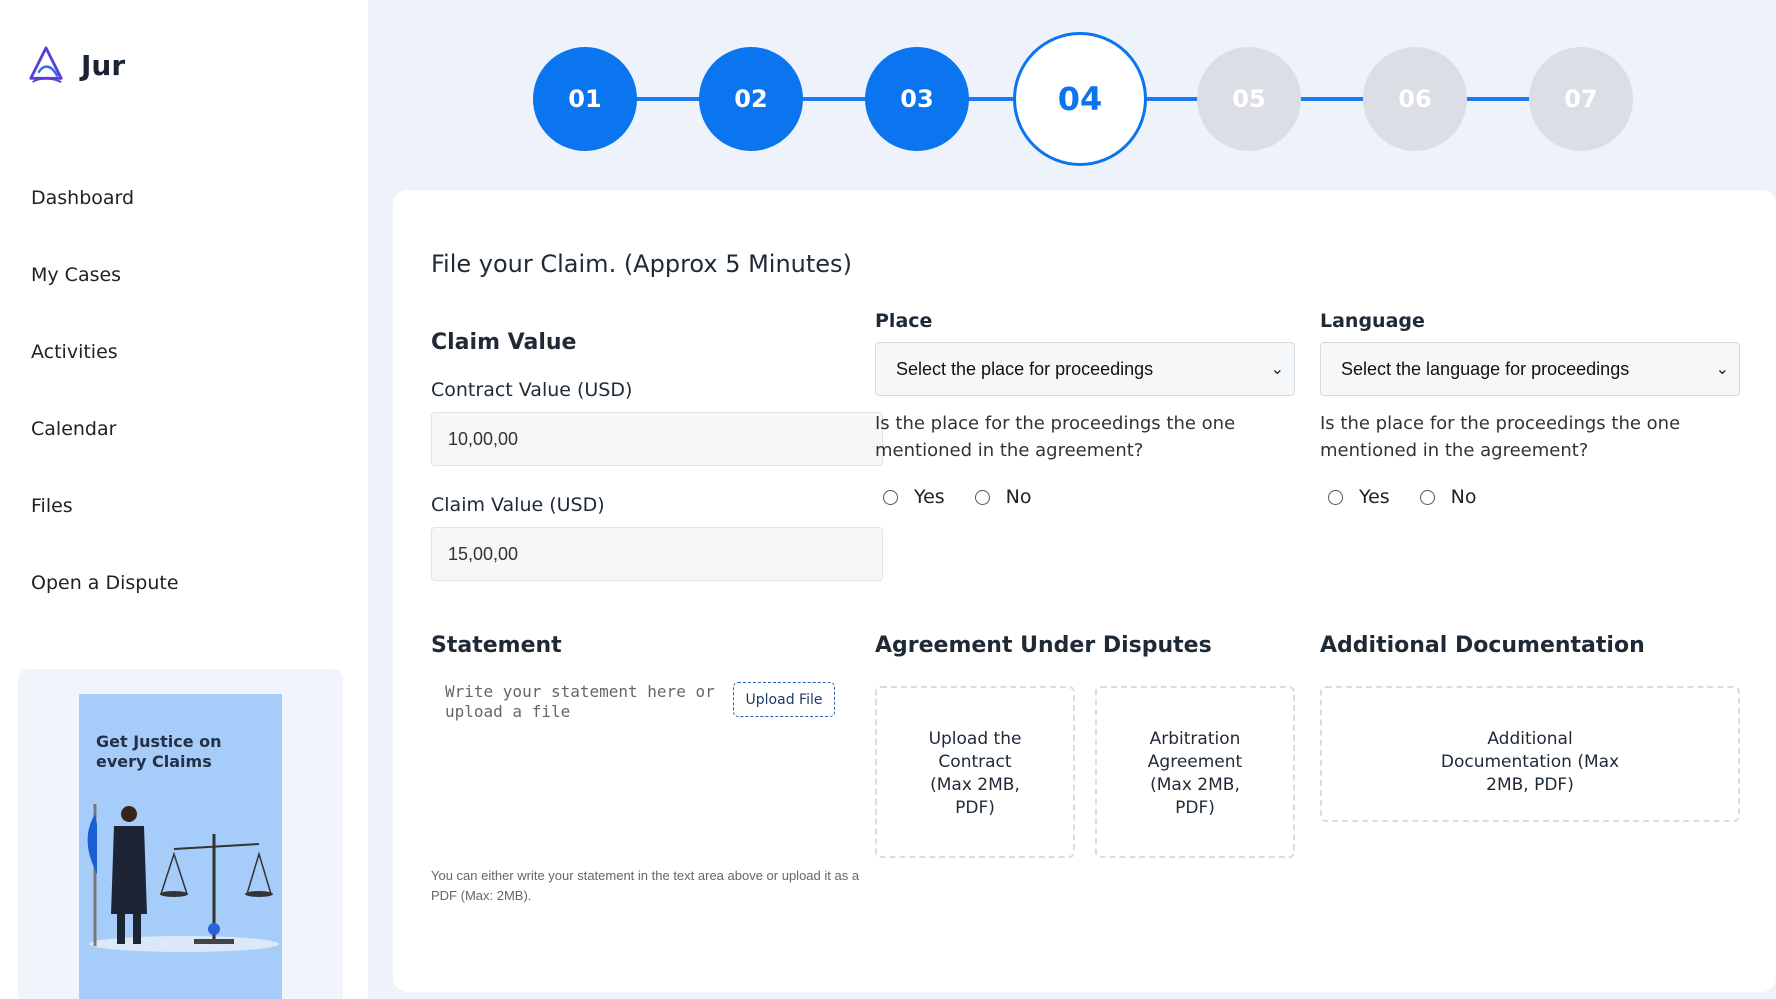 The width and height of the screenshot is (1776, 999). What do you see at coordinates (76, 65) in the screenshot?
I see `brand: Jur` at bounding box center [76, 65].